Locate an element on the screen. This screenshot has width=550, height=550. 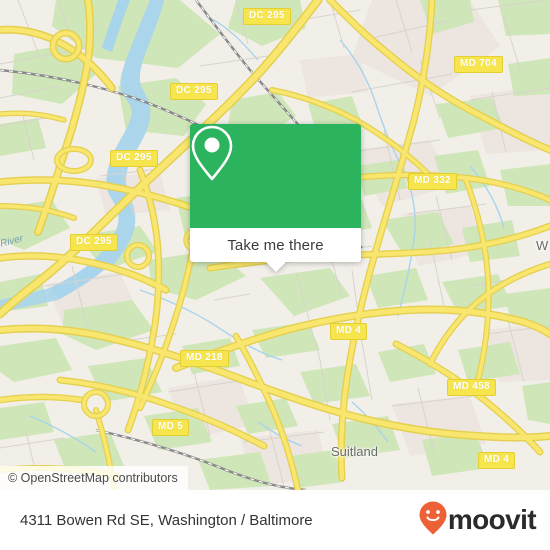
road-shield: MD 704 is located at coordinates (478, 64).